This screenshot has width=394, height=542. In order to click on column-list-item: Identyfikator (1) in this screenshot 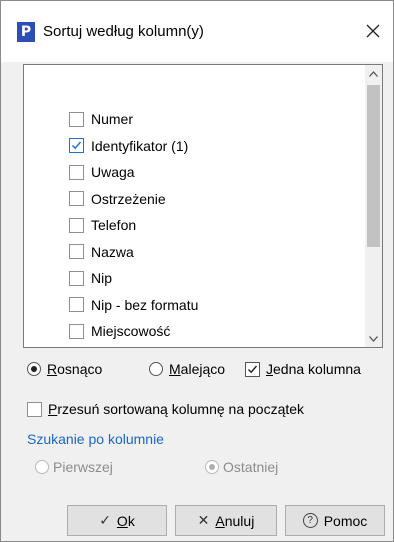, I will do `click(199, 146)`.